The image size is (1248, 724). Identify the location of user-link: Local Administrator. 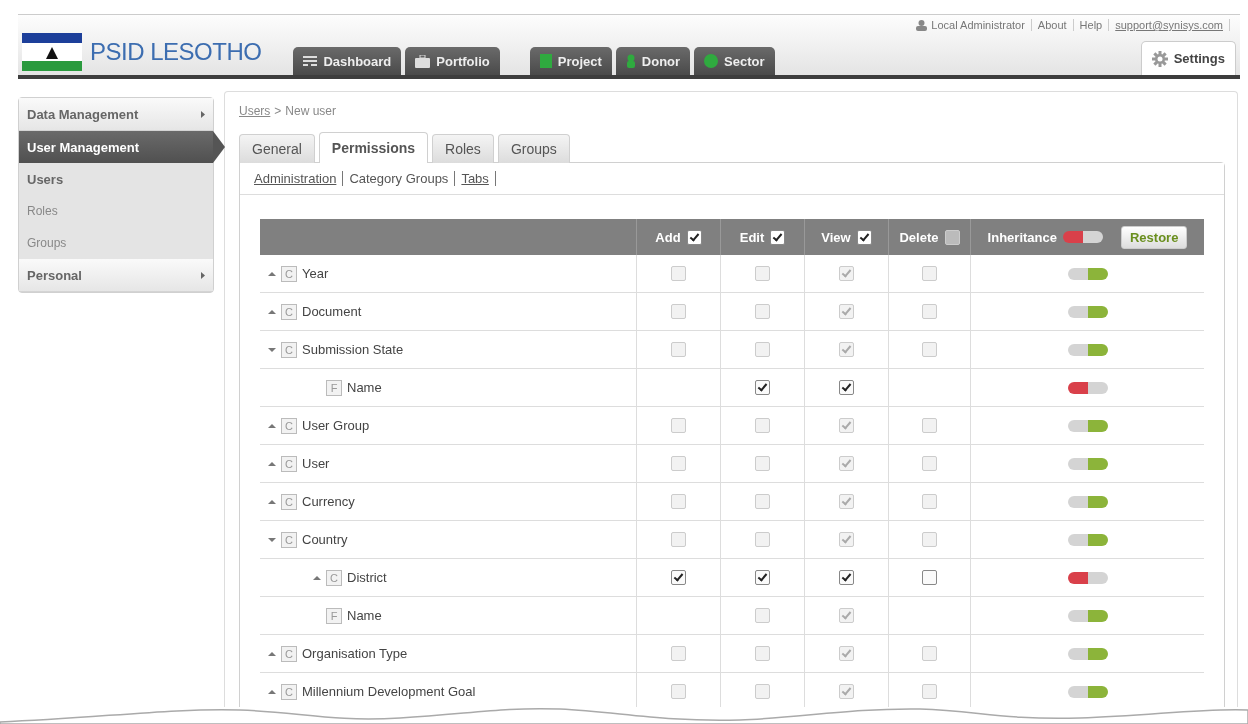
(971, 25).